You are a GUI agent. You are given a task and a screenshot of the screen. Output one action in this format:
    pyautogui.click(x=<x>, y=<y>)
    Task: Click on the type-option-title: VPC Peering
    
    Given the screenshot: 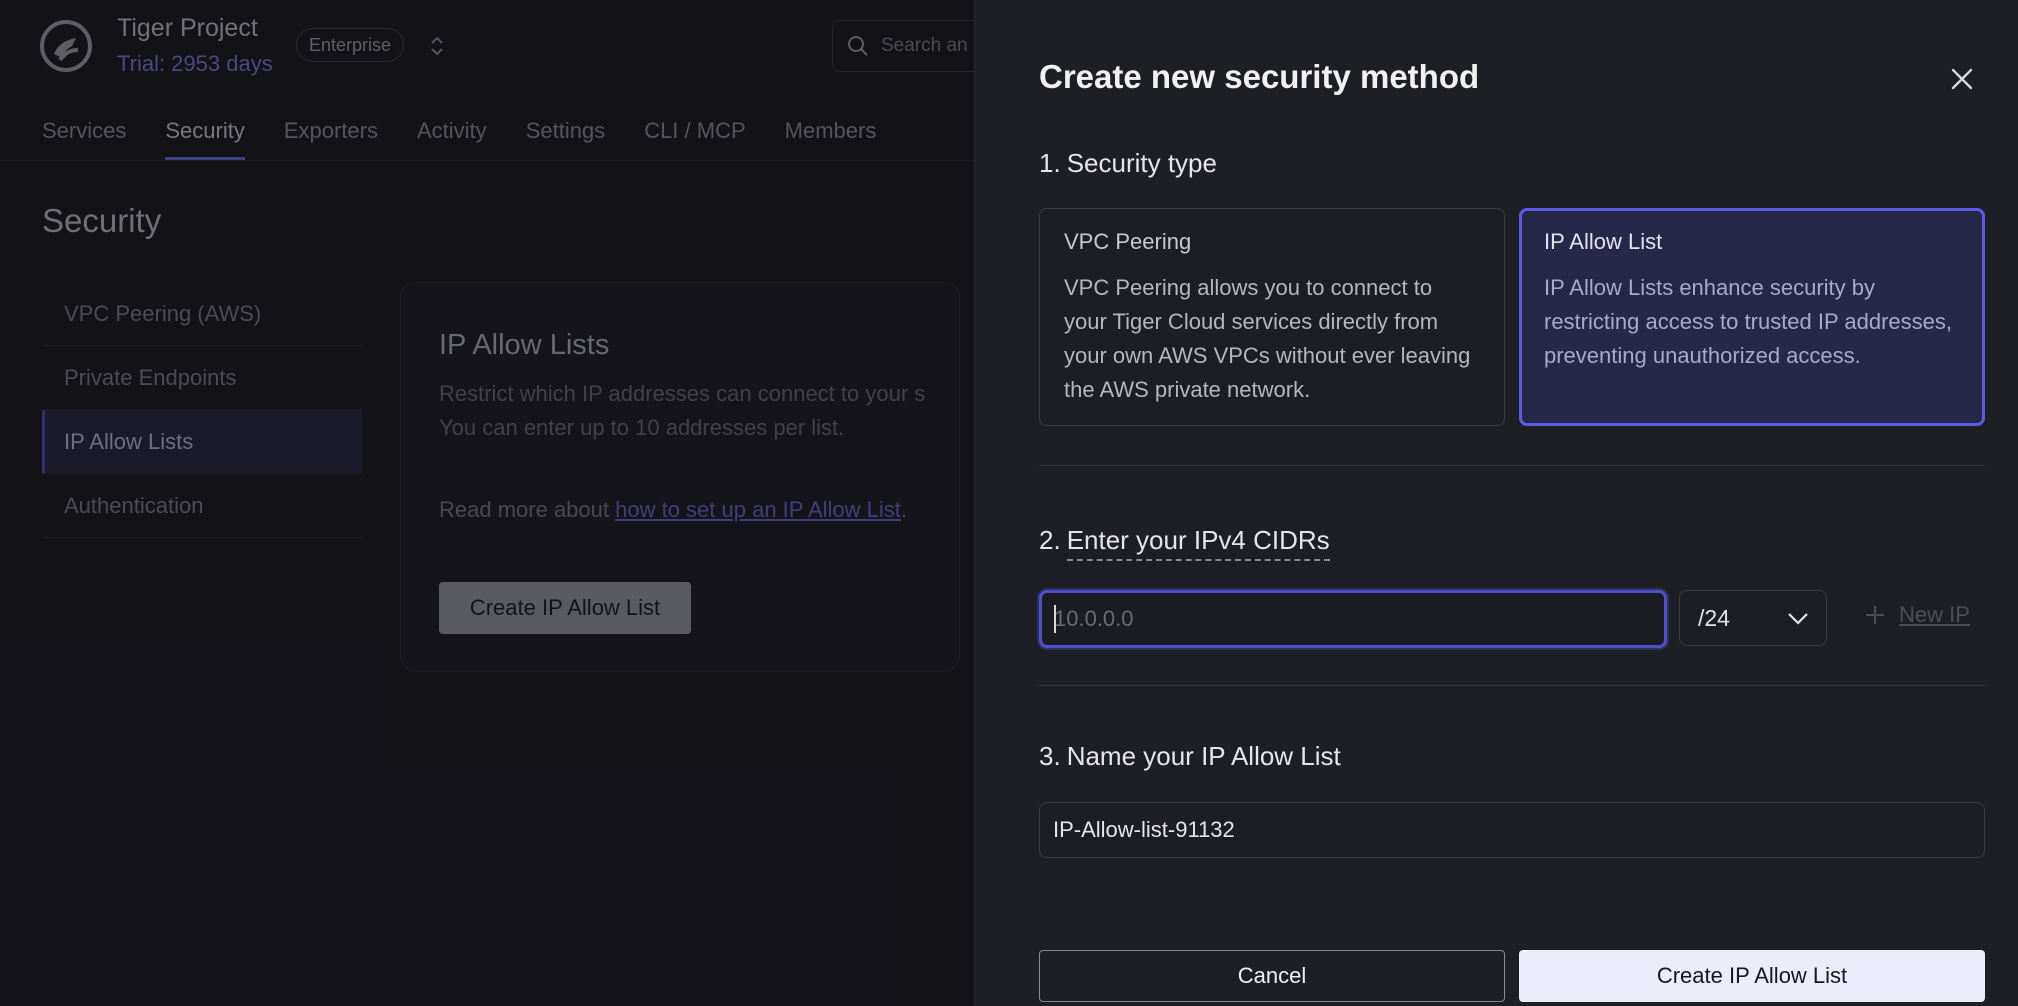 What is the action you would take?
    pyautogui.click(x=1128, y=241)
    